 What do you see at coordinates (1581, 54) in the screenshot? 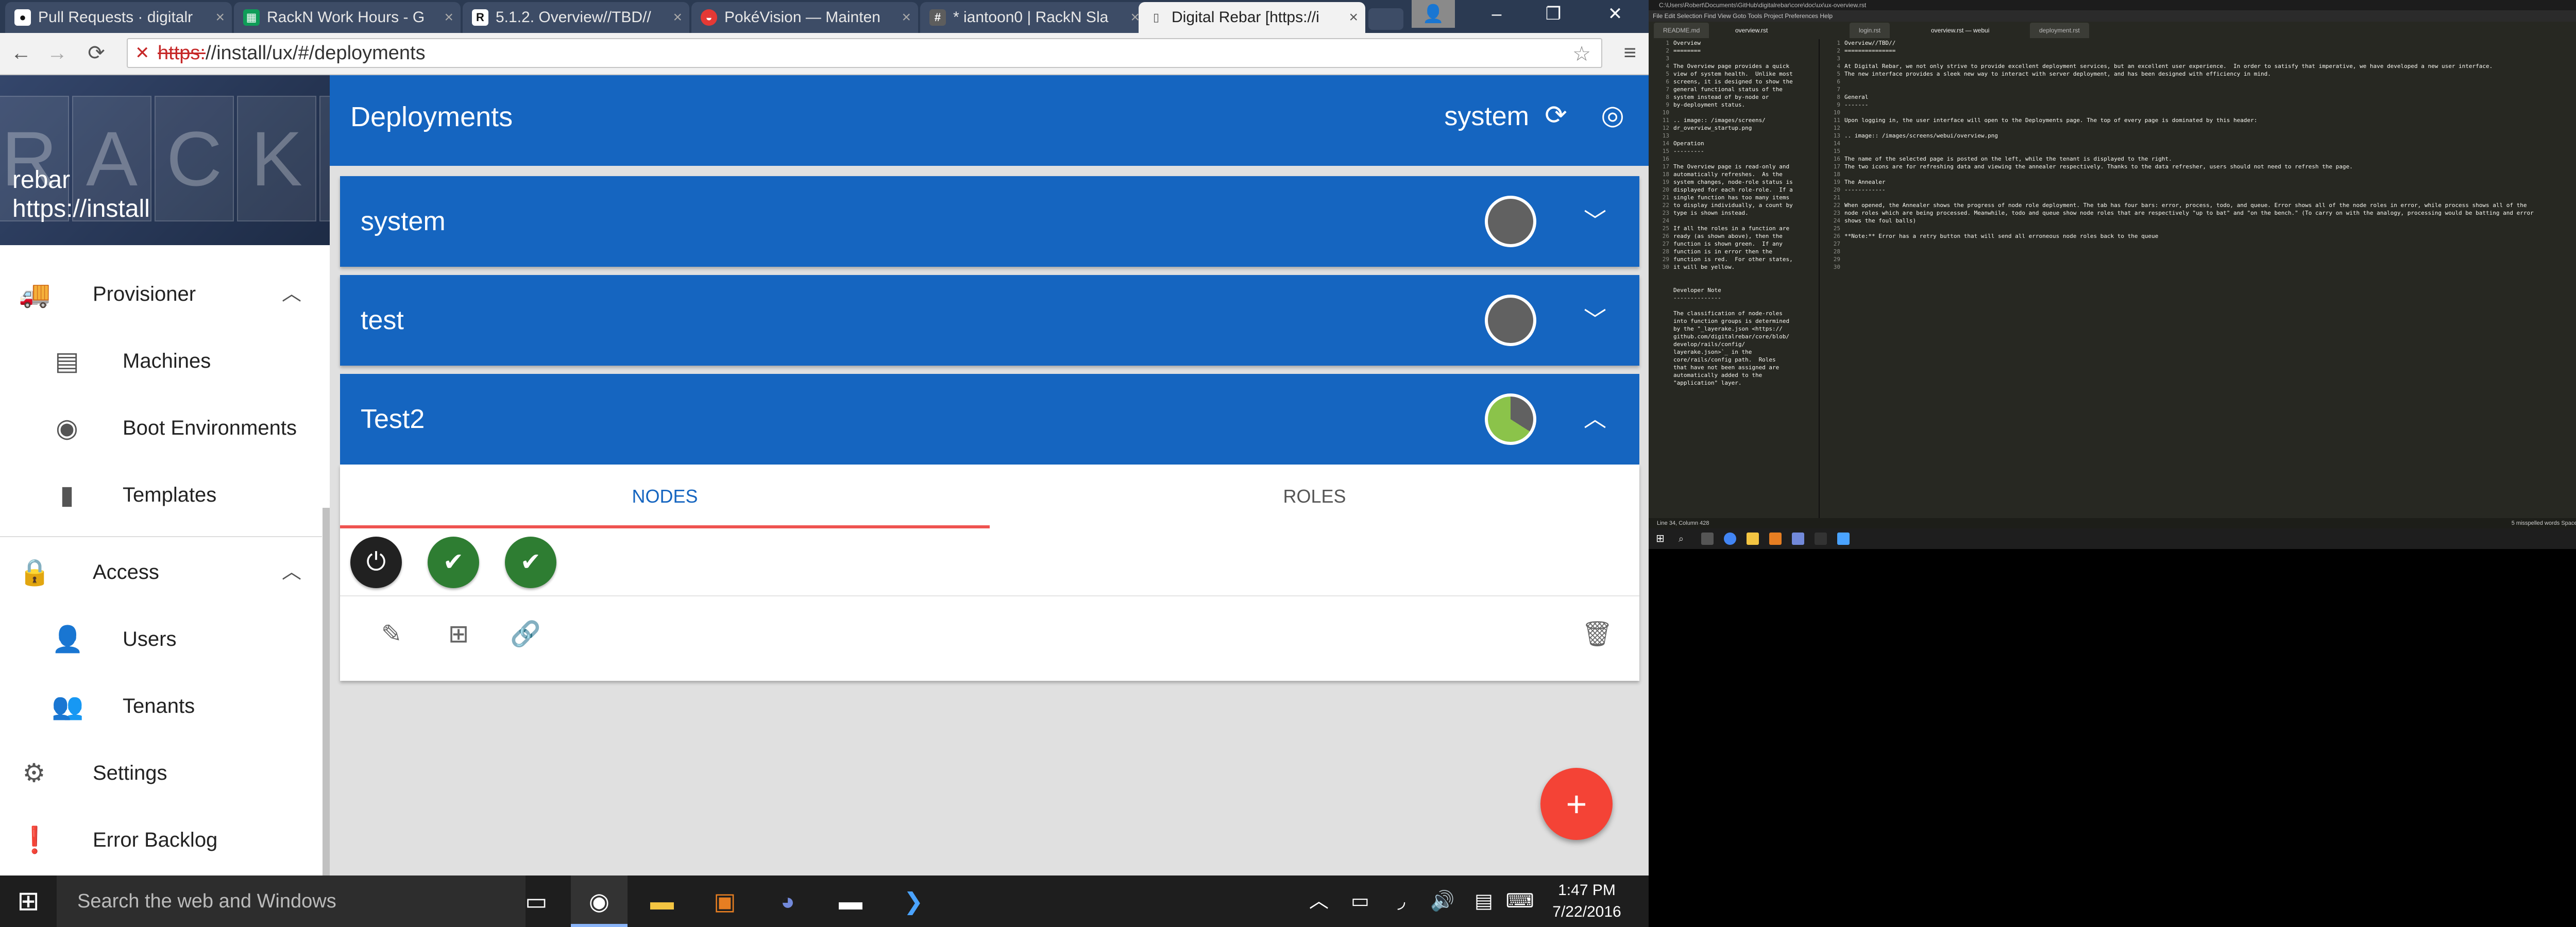
I see `bookmark-star-icon: ☆` at bounding box center [1581, 54].